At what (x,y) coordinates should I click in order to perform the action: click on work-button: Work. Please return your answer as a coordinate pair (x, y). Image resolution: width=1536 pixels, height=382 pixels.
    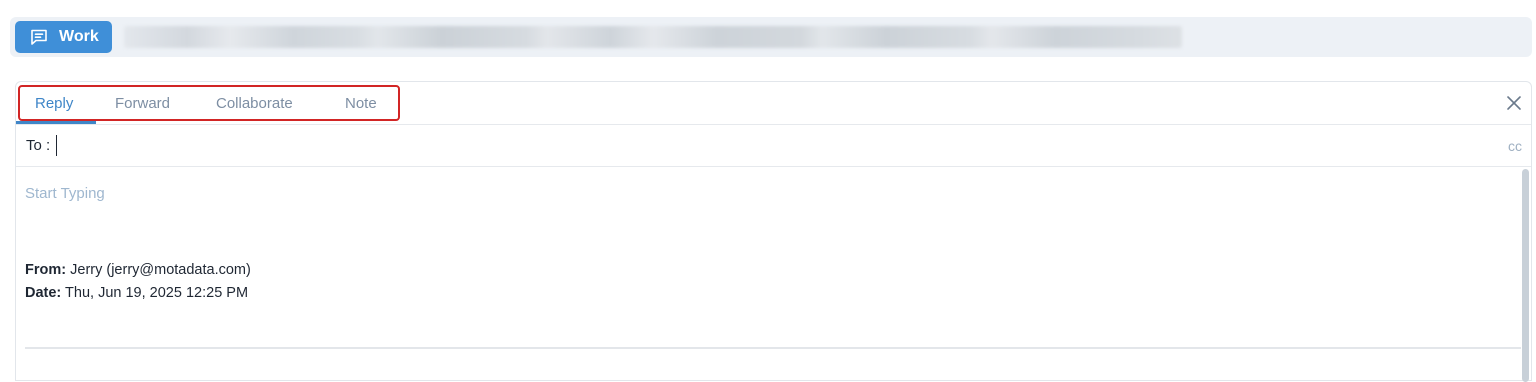
    Looking at the image, I should click on (63, 37).